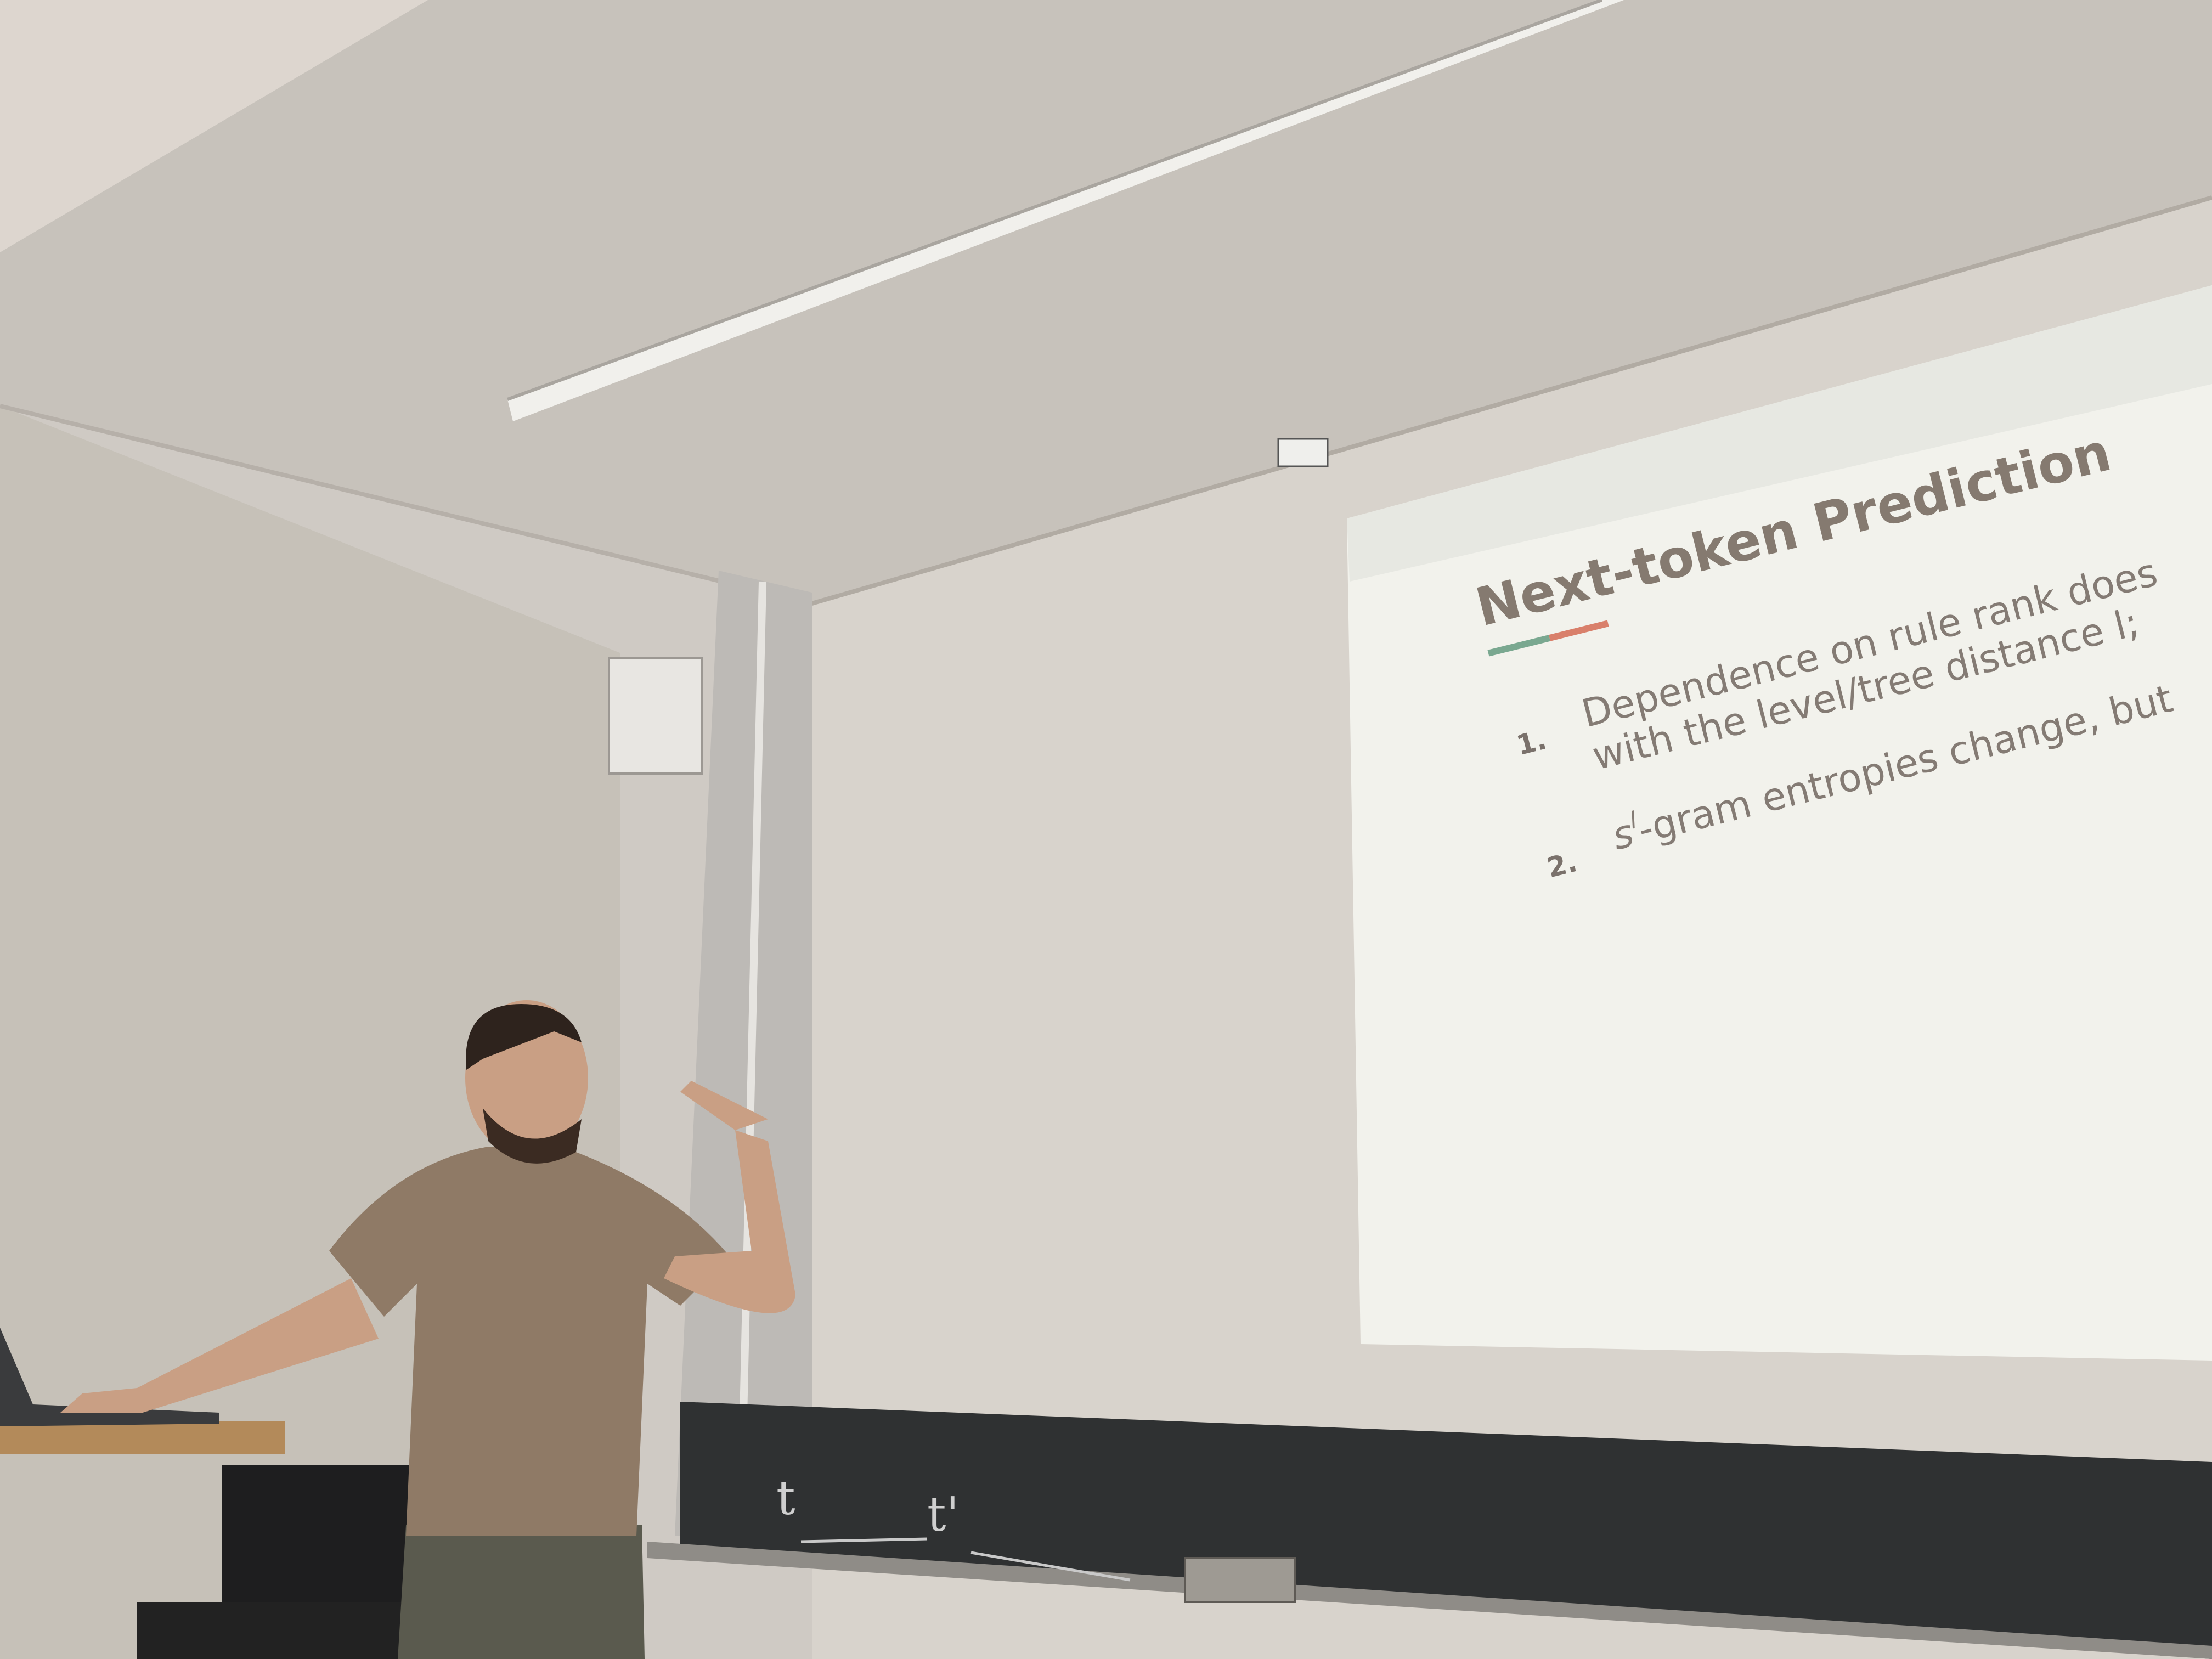  Describe the element at coordinates (656, 716) in the screenshot. I see `wall-speaker` at that location.